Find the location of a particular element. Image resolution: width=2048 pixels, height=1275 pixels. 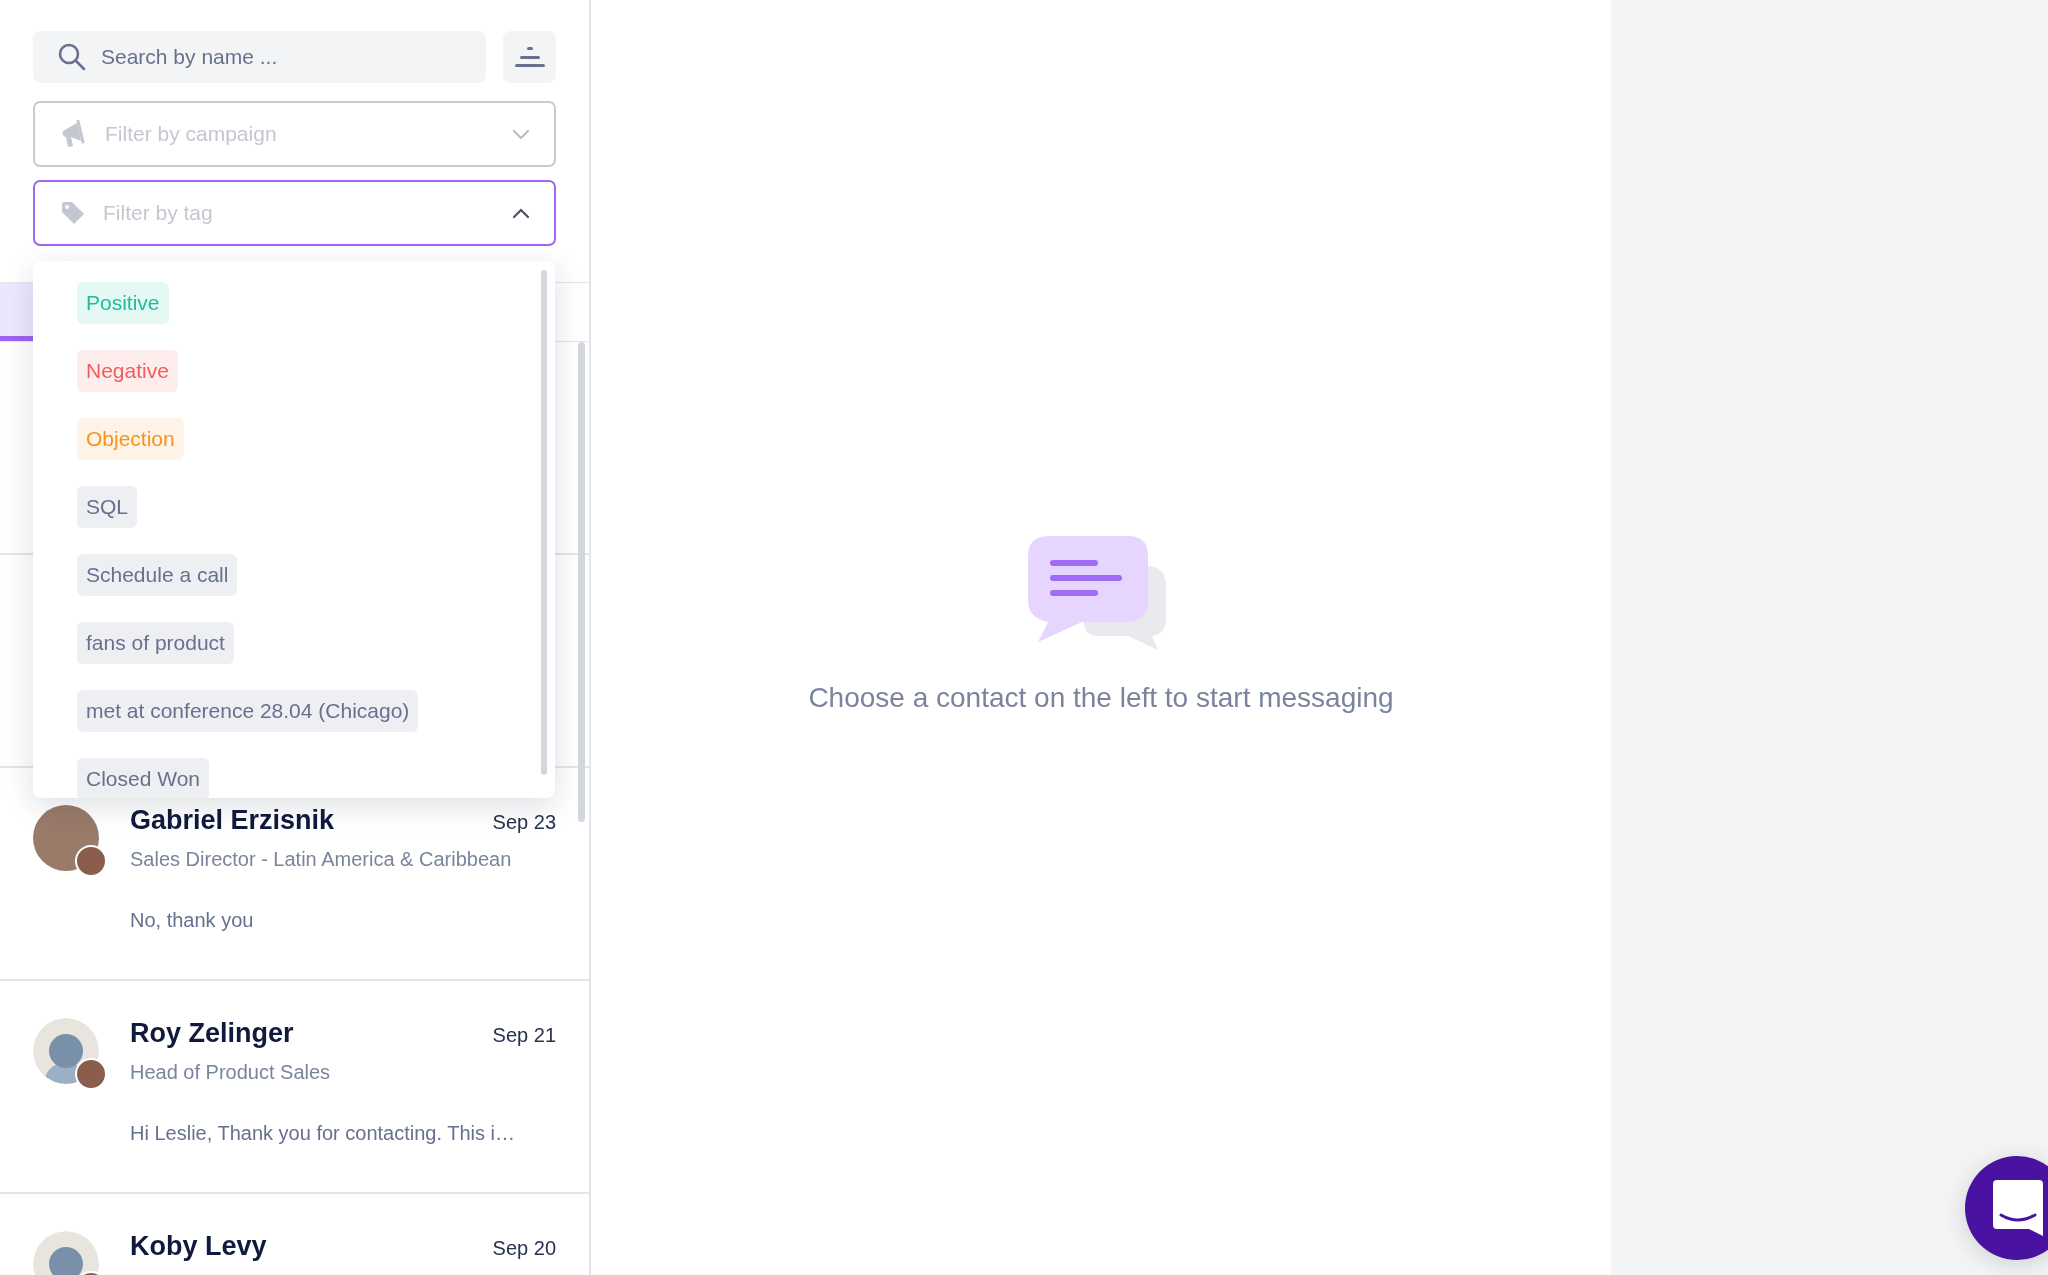

contact-title: Sales Director - Latin America & Caribbean is located at coordinates (321, 859).